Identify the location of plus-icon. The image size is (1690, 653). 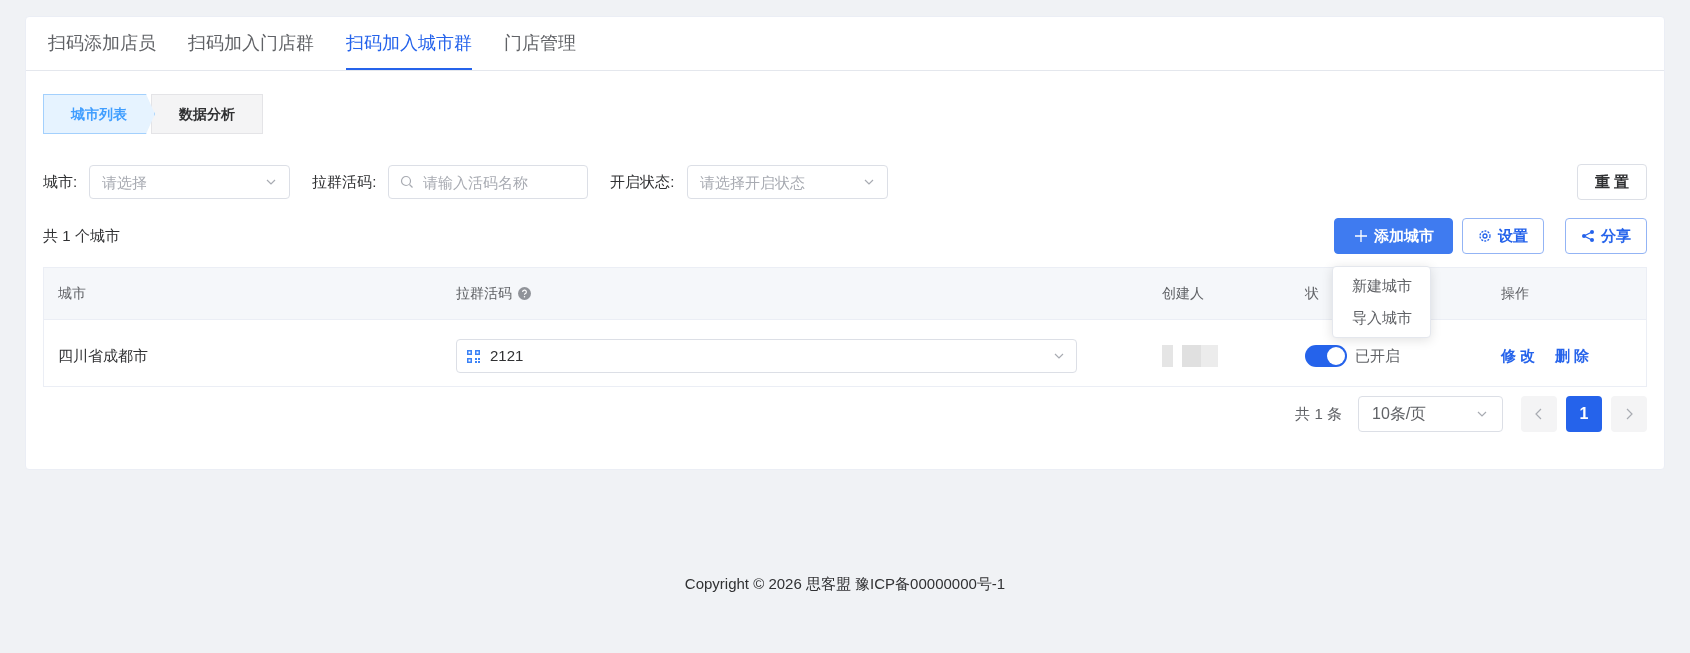
(1360, 236).